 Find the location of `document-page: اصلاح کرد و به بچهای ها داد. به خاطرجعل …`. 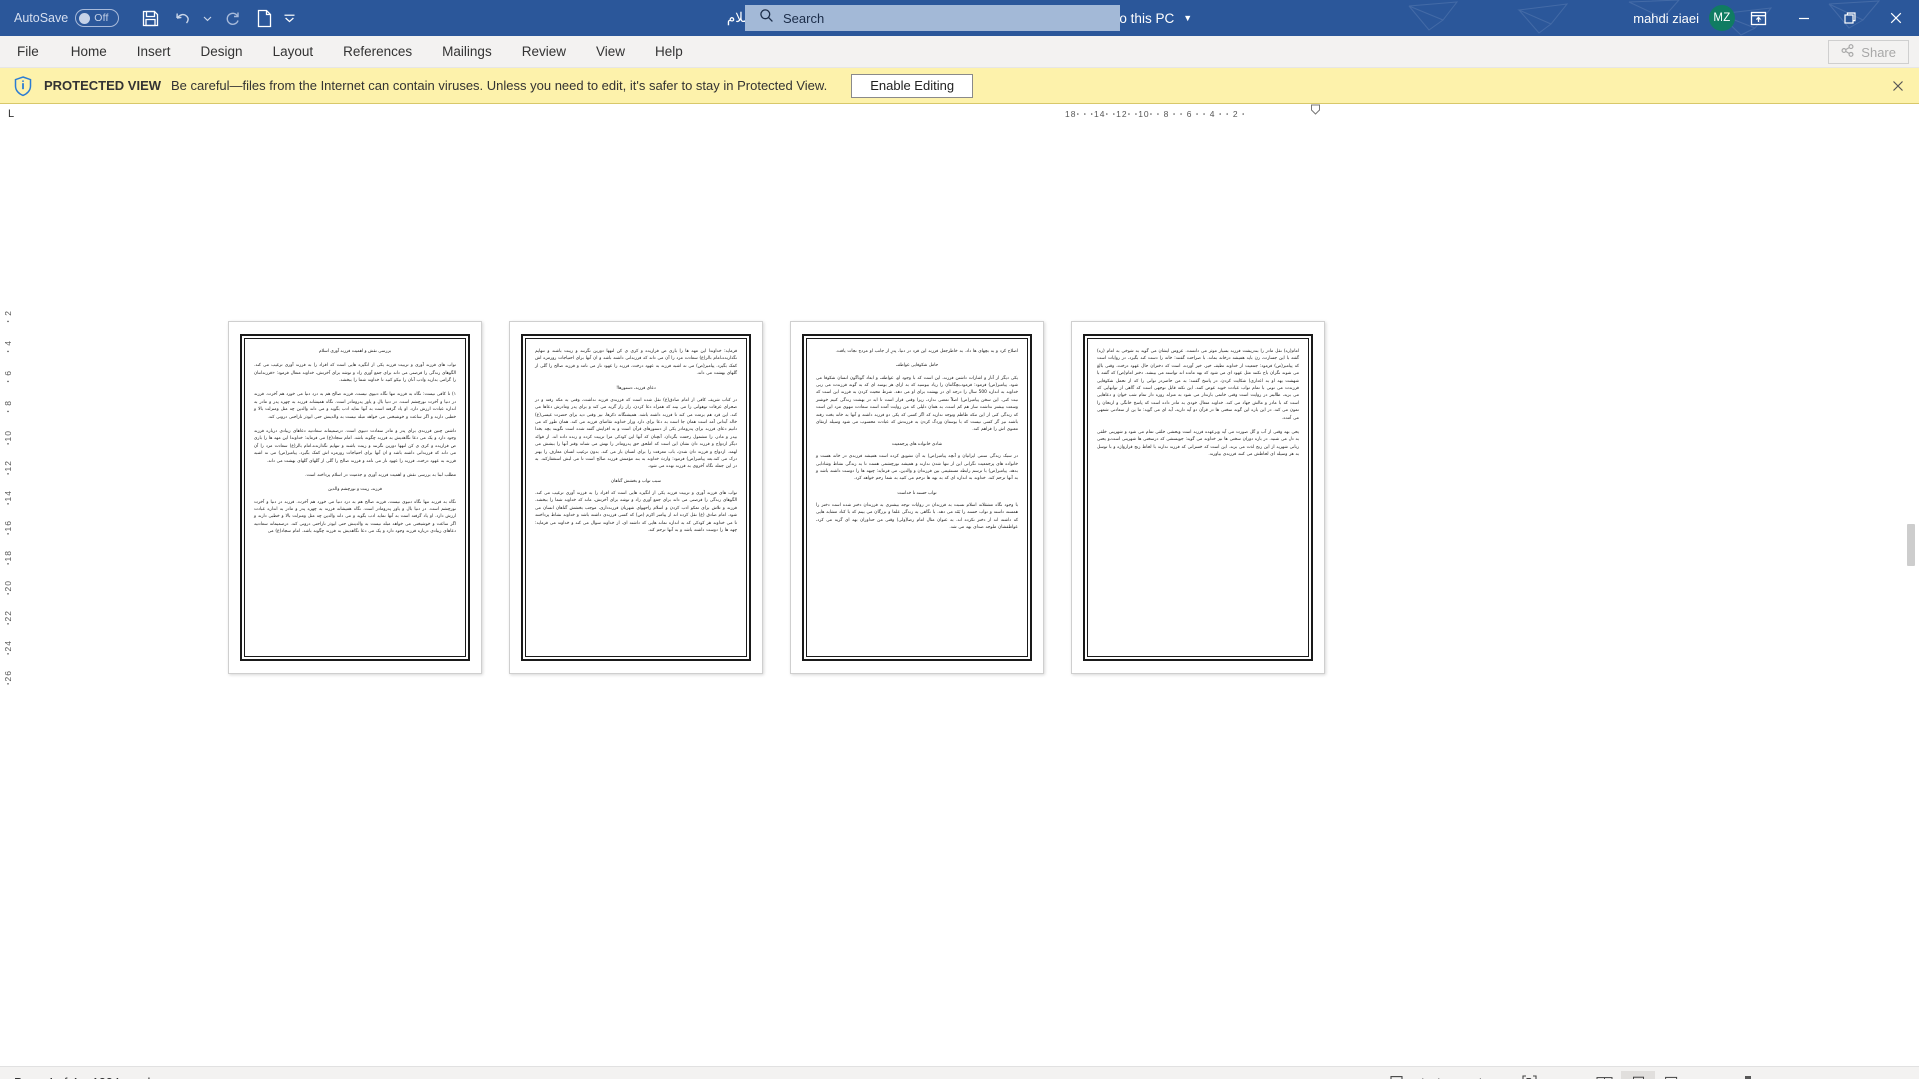

document-page: اصلاح کرد و به بچهای ها داد. به خاطرجعل … is located at coordinates (917, 497).